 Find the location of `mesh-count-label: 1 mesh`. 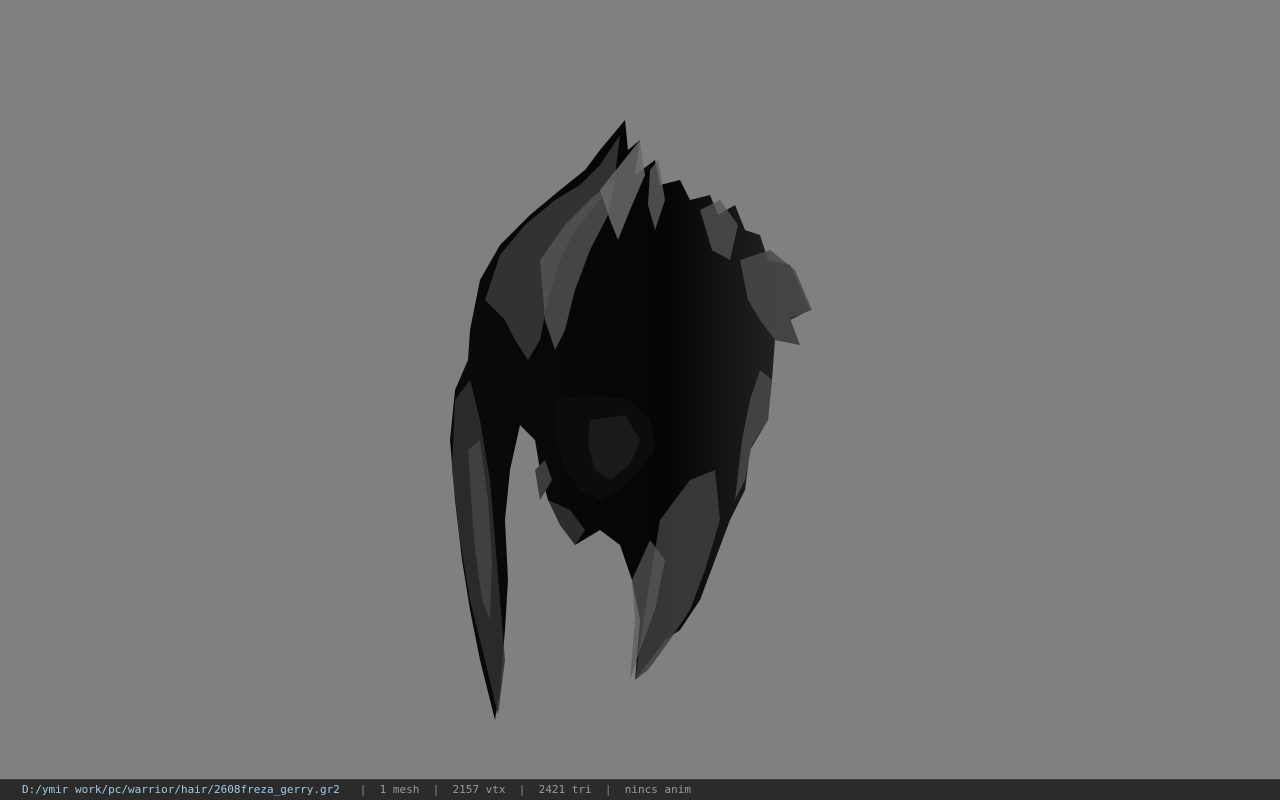

mesh-count-label: 1 mesh is located at coordinates (399, 789).